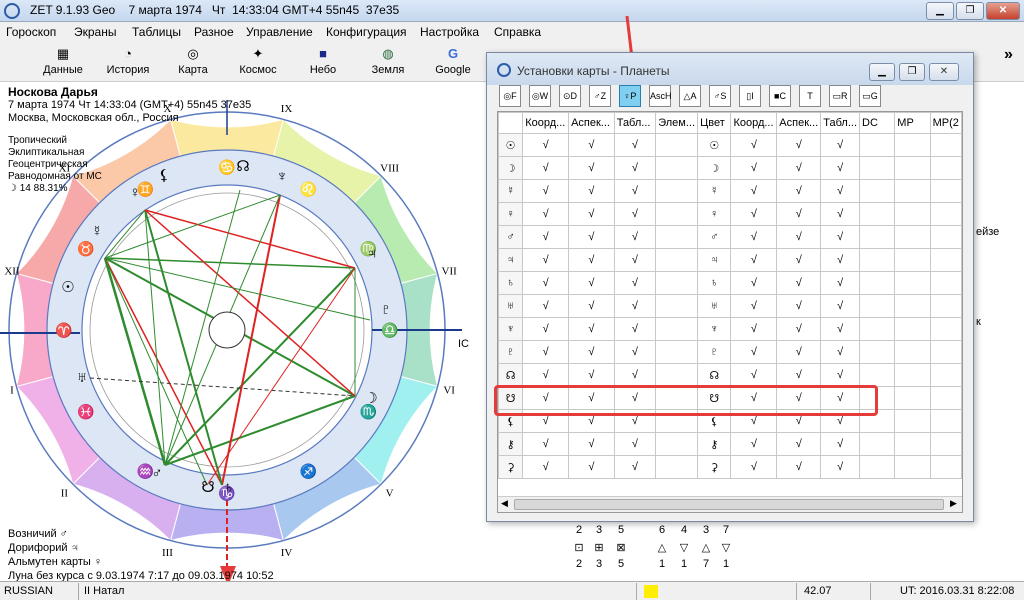 This screenshot has height=600, width=1024. What do you see at coordinates (780, 96) in the screenshot?
I see `dialog-tab-c-icon: ■C` at bounding box center [780, 96].